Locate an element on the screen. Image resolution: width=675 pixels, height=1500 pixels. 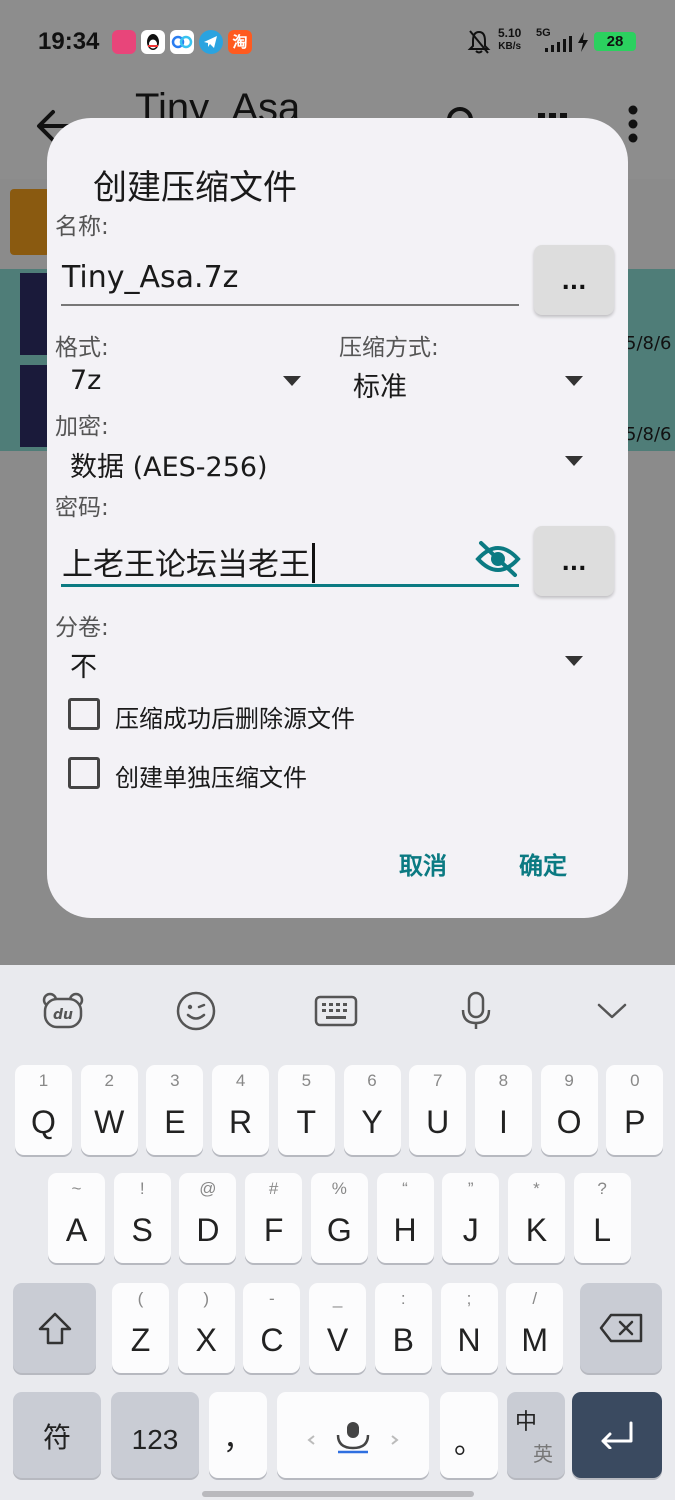
backspace-key is located at coordinates (621, 1328).